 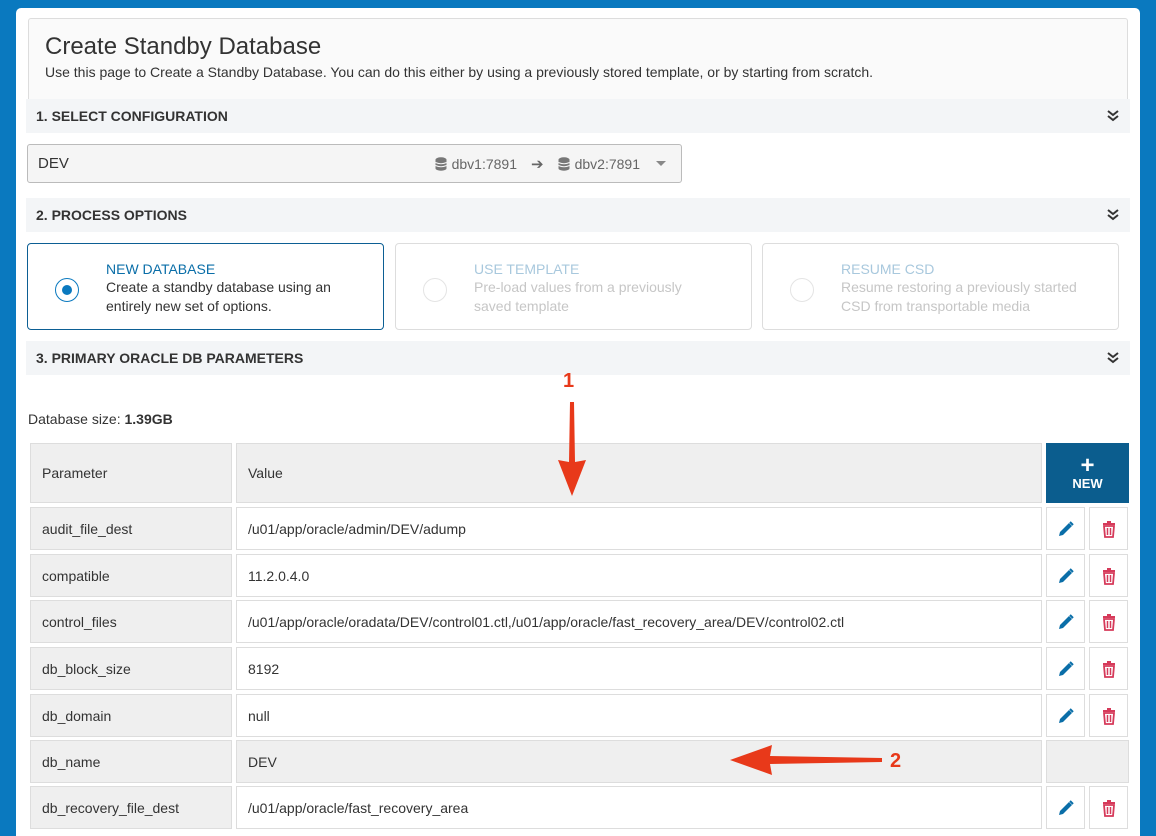 I want to click on source-host: dbv1:7891, so click(x=475, y=164).